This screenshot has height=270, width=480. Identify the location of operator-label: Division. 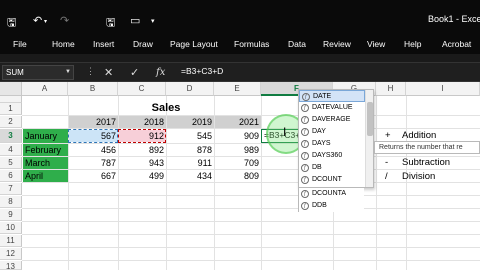
(419, 176).